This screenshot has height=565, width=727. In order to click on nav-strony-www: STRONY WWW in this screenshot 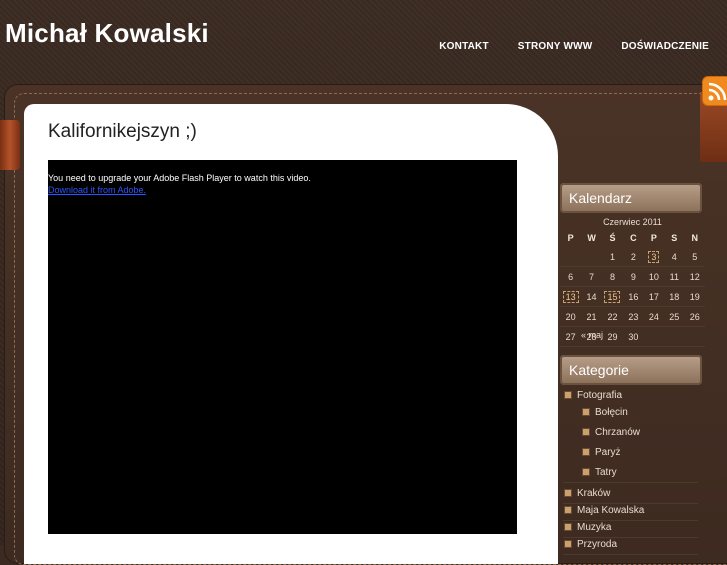, I will do `click(555, 46)`.